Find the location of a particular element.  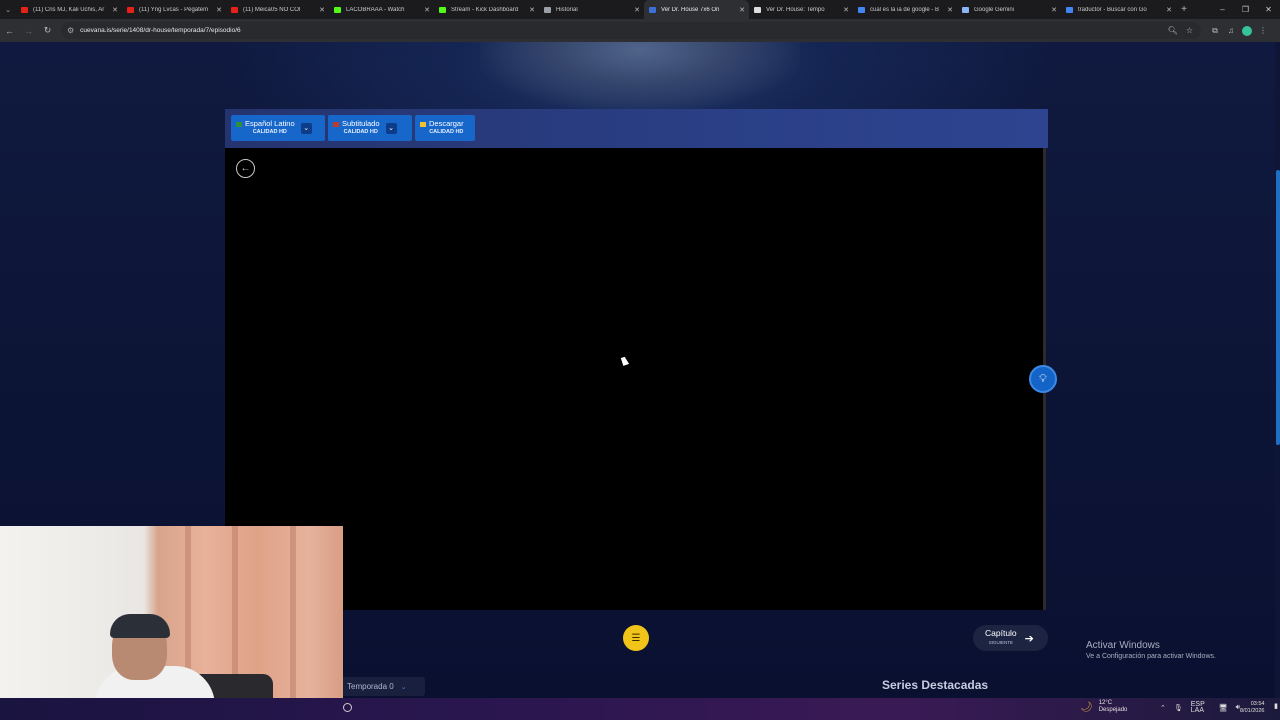

tab-label: LACOBRAAA - Watch is located at coordinates (375, 9).